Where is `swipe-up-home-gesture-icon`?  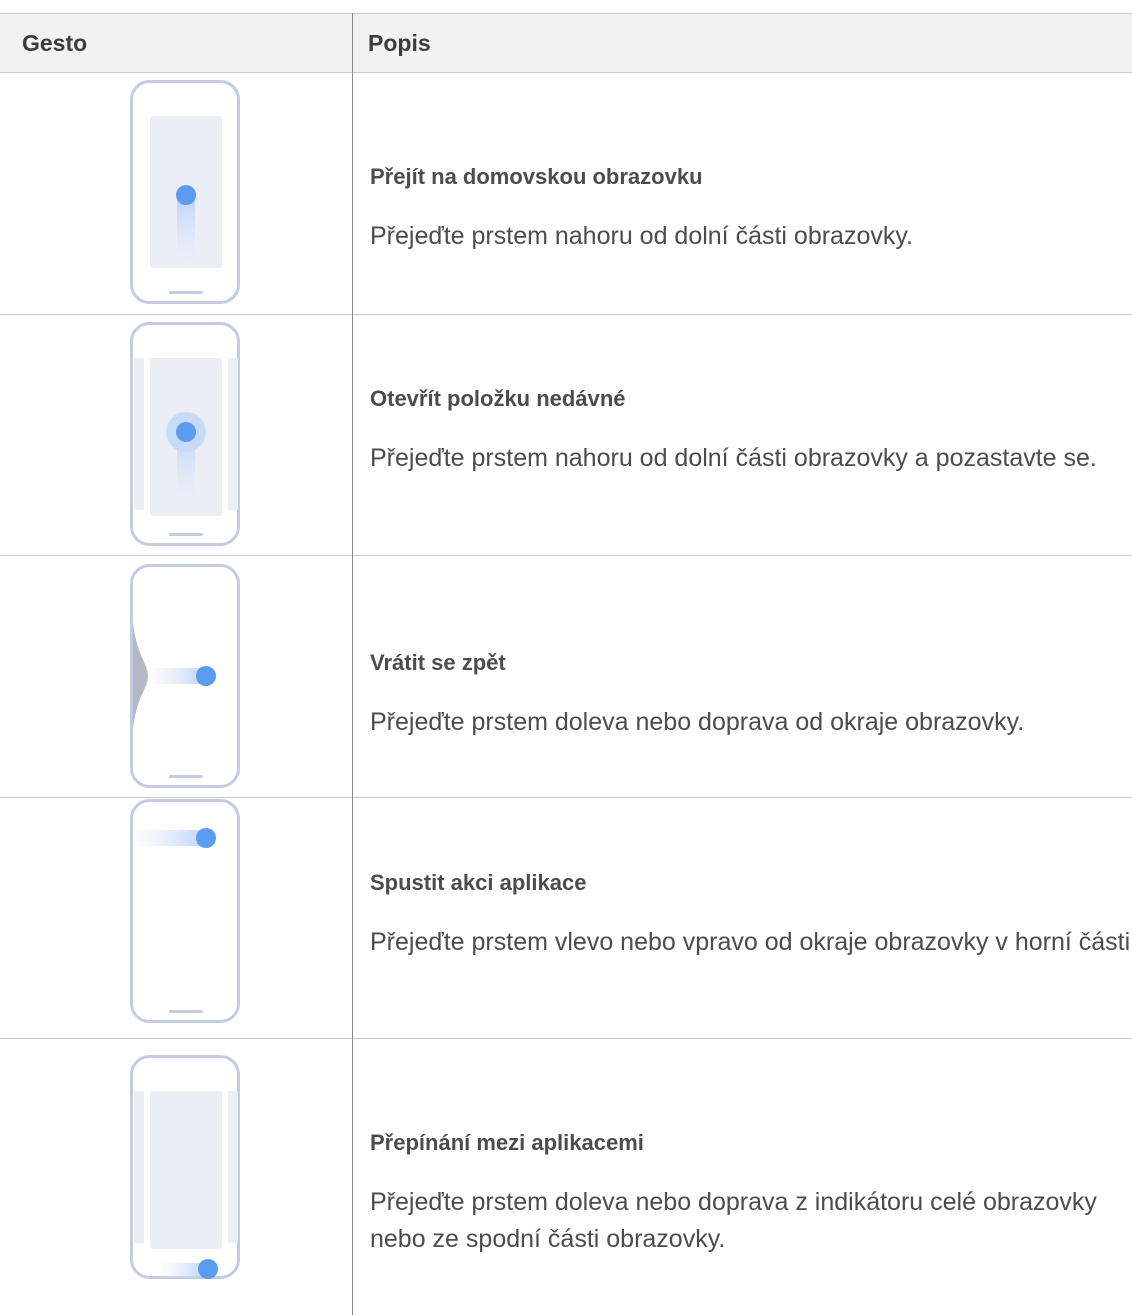
swipe-up-home-gesture-icon is located at coordinates (185, 192).